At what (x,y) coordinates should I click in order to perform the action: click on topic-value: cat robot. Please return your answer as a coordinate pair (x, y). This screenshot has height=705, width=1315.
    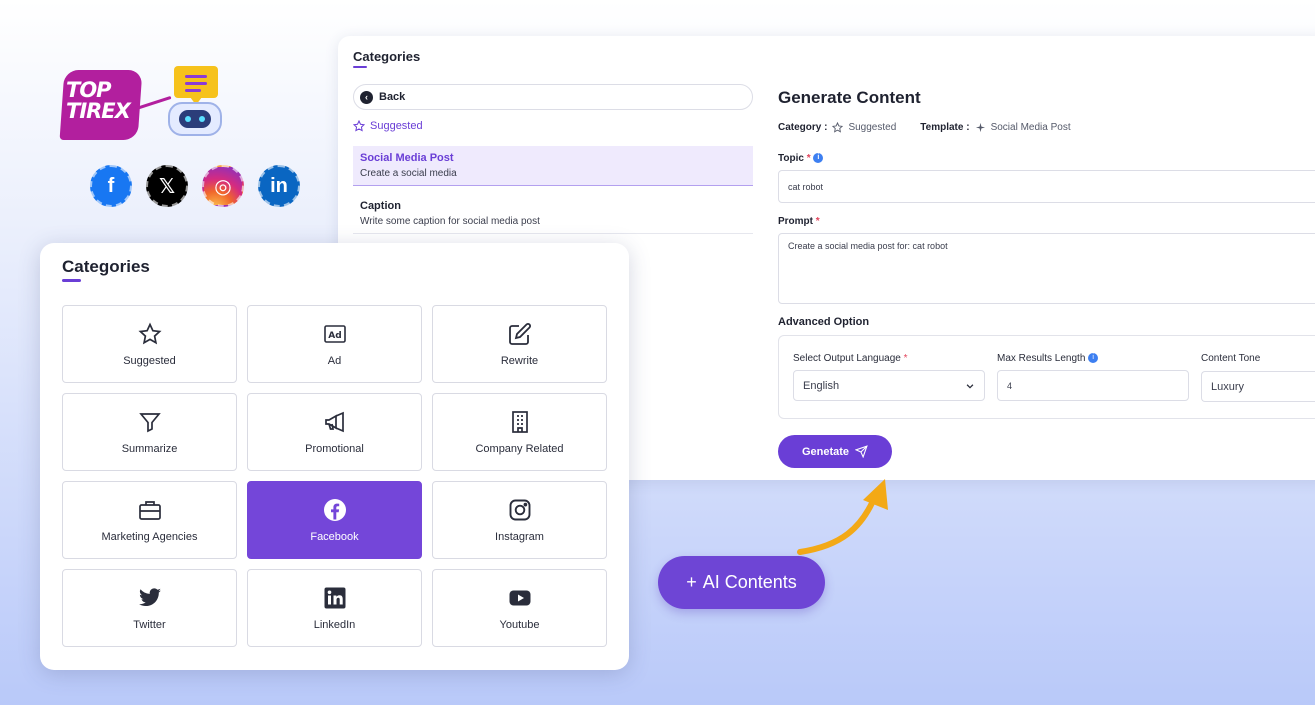
    Looking at the image, I should click on (806, 186).